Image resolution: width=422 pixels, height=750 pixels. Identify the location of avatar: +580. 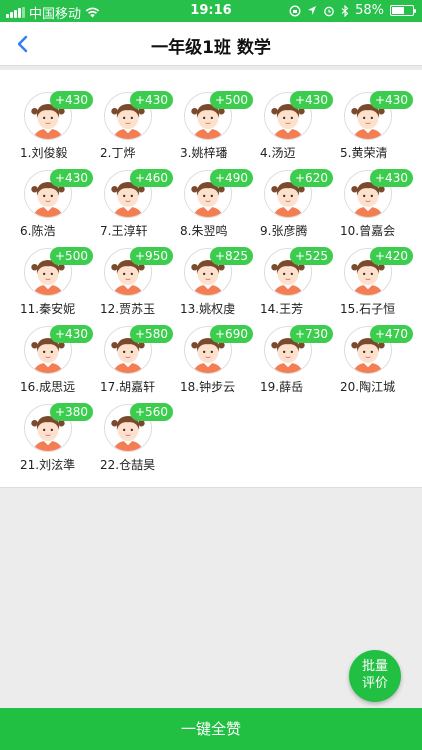
(138, 349).